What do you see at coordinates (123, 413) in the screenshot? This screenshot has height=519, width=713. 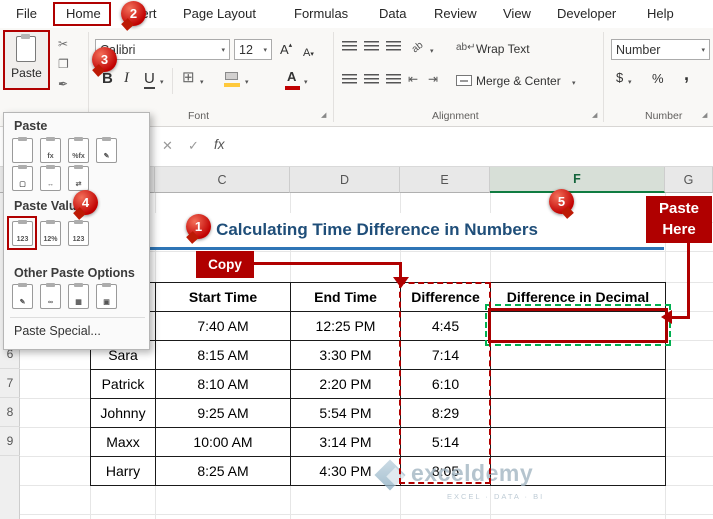 I see `cell-name: Johnny` at bounding box center [123, 413].